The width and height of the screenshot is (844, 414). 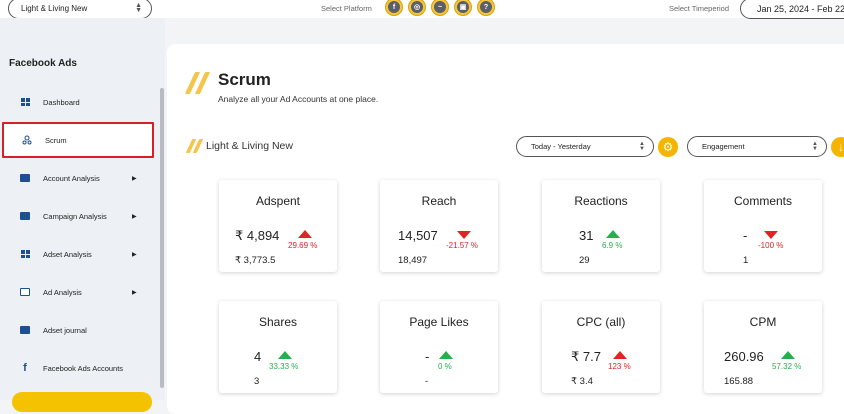 I want to click on instagram-platform-icon: ◎, so click(x=417, y=8).